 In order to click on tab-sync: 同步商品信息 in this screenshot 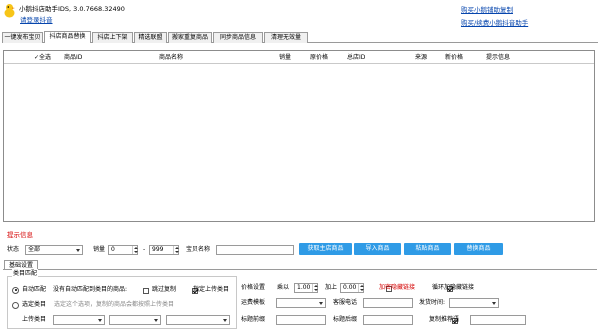, I will do `click(238, 37)`.